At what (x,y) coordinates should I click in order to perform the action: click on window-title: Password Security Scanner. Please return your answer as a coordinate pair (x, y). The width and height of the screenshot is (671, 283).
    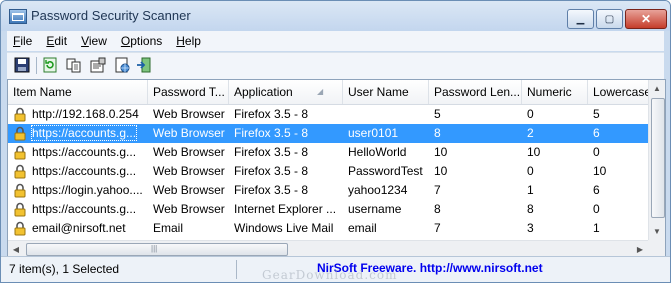
    Looking at the image, I should click on (111, 15).